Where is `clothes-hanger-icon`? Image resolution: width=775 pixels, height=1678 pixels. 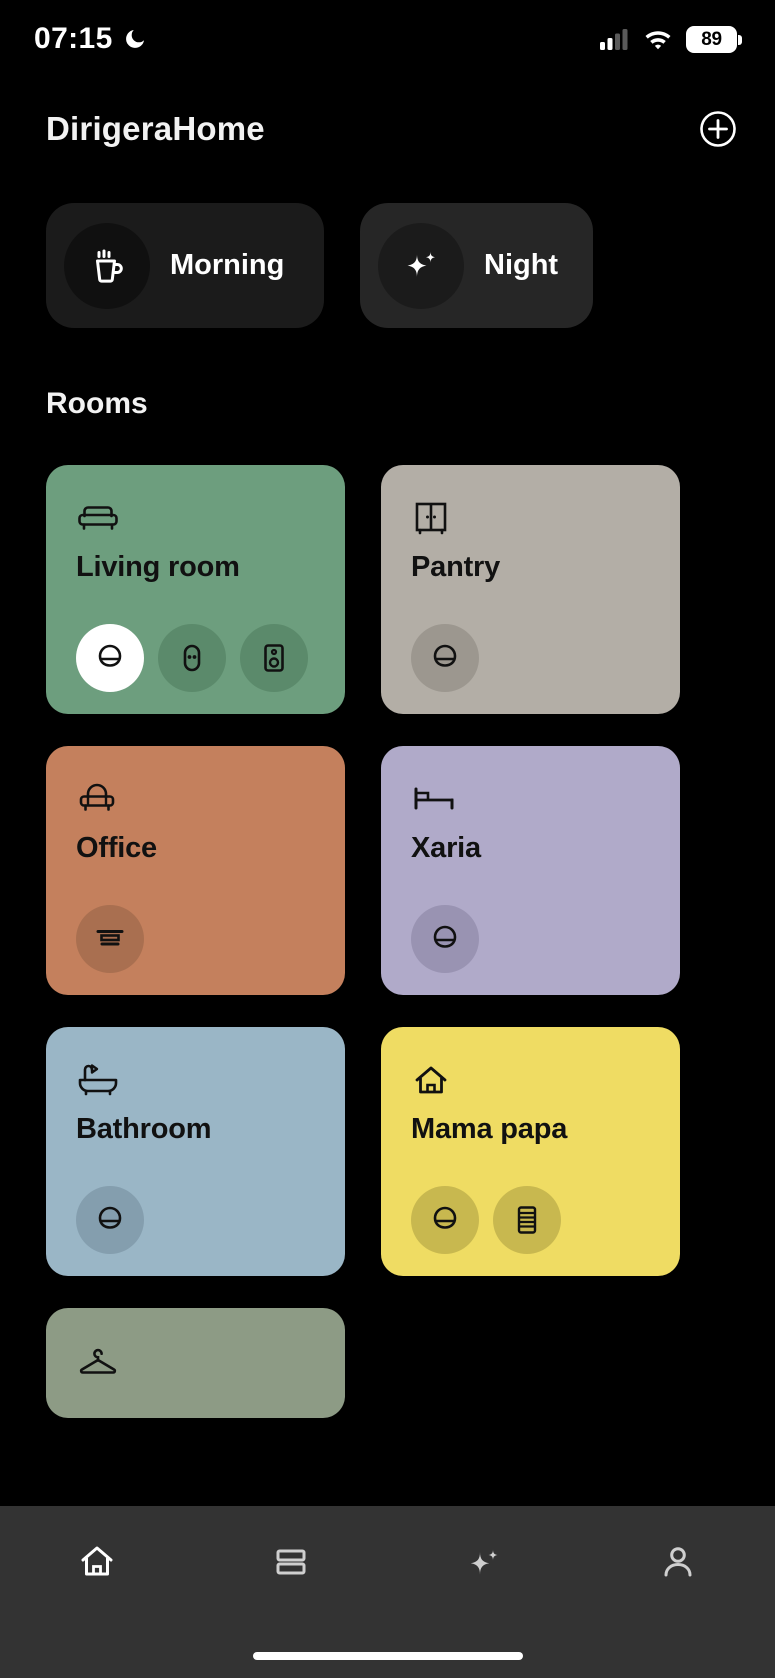 clothes-hanger-icon is located at coordinates (197, 1361).